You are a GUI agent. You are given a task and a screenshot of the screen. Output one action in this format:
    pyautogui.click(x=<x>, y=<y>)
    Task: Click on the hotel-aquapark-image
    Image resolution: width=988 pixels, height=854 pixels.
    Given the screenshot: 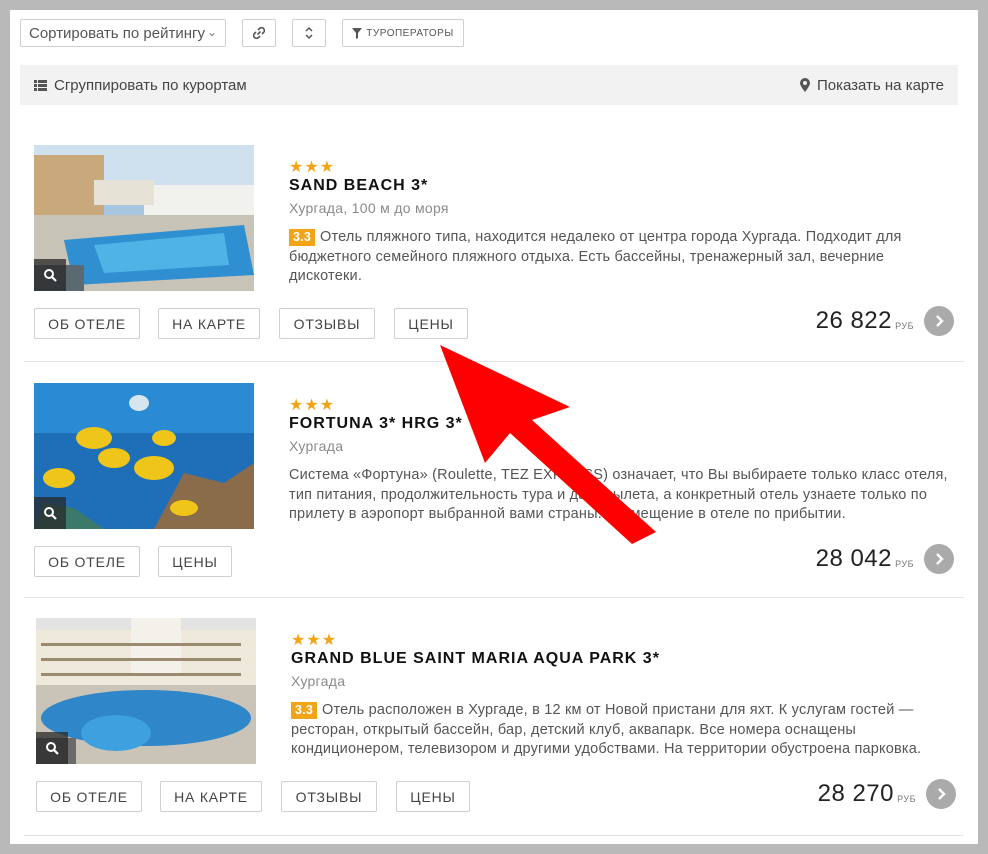 What is the action you would take?
    pyautogui.click(x=146, y=691)
    